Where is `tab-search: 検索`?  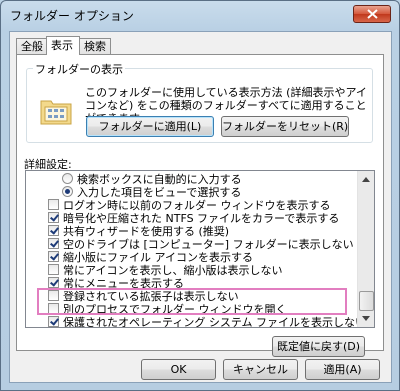 tab-search: 検索 is located at coordinates (95, 46).